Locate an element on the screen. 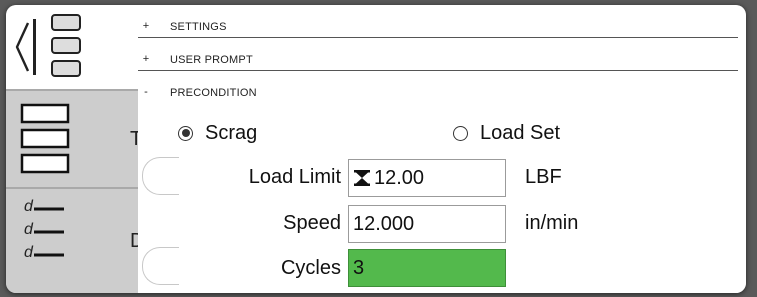 This screenshot has height=297, width=757. section-user-prompt: + USER PROMPT is located at coordinates (438, 60).